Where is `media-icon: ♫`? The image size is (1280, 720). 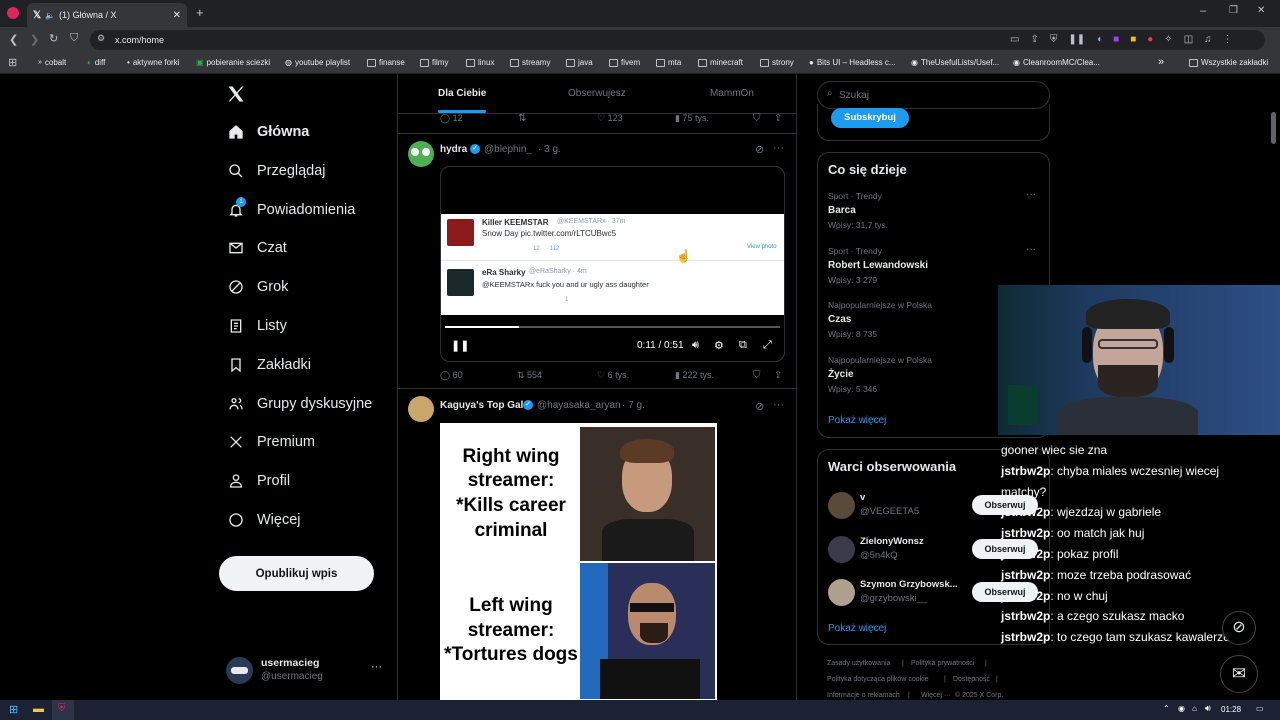 media-icon: ♫ is located at coordinates (1208, 39).